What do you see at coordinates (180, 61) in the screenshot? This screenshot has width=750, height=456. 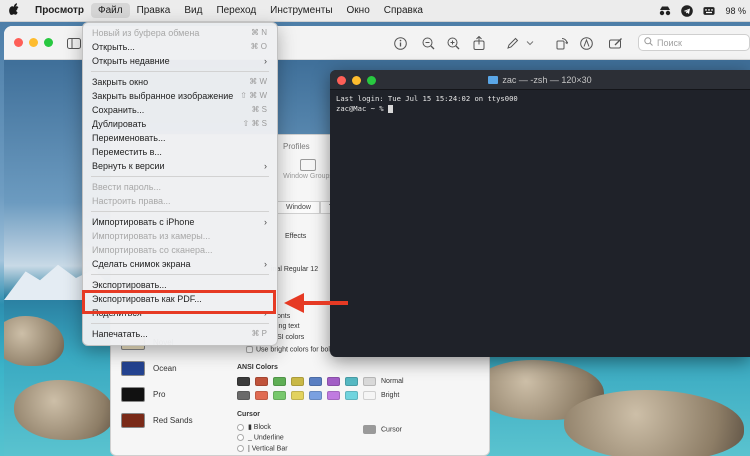 I see `menu-item: Открыть недавние ›` at bounding box center [180, 61].